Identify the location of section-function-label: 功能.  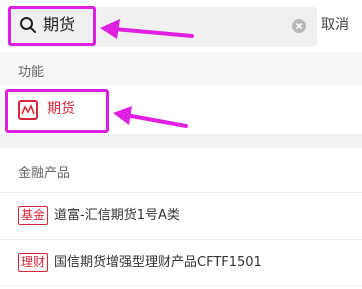
(31, 72).